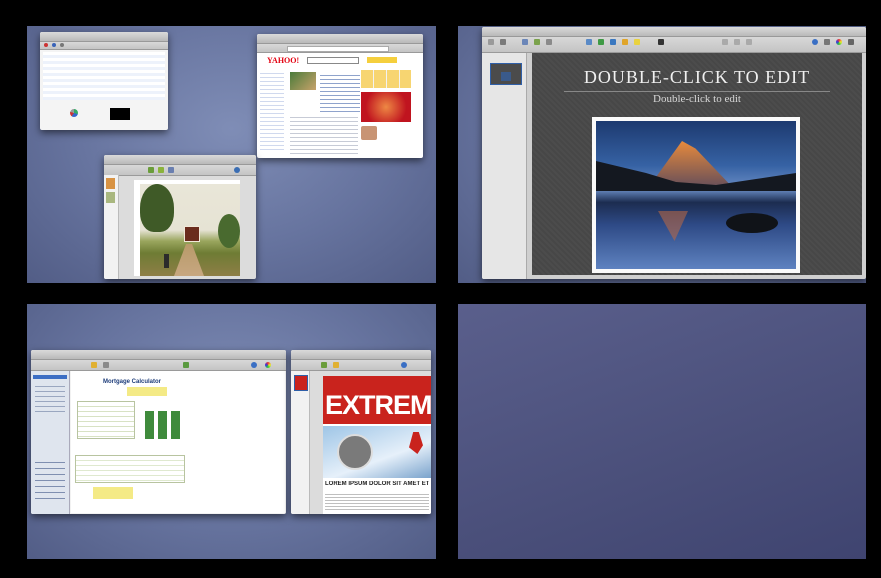 The width and height of the screenshot is (881, 578). What do you see at coordinates (725, 42) in the screenshot?
I see `mask-icon` at bounding box center [725, 42].